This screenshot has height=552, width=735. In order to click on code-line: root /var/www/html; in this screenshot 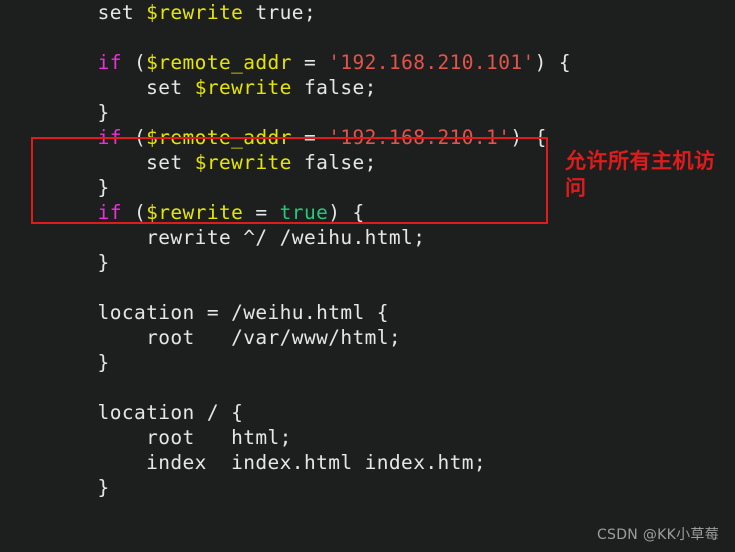, I will do `click(367, 337)`.